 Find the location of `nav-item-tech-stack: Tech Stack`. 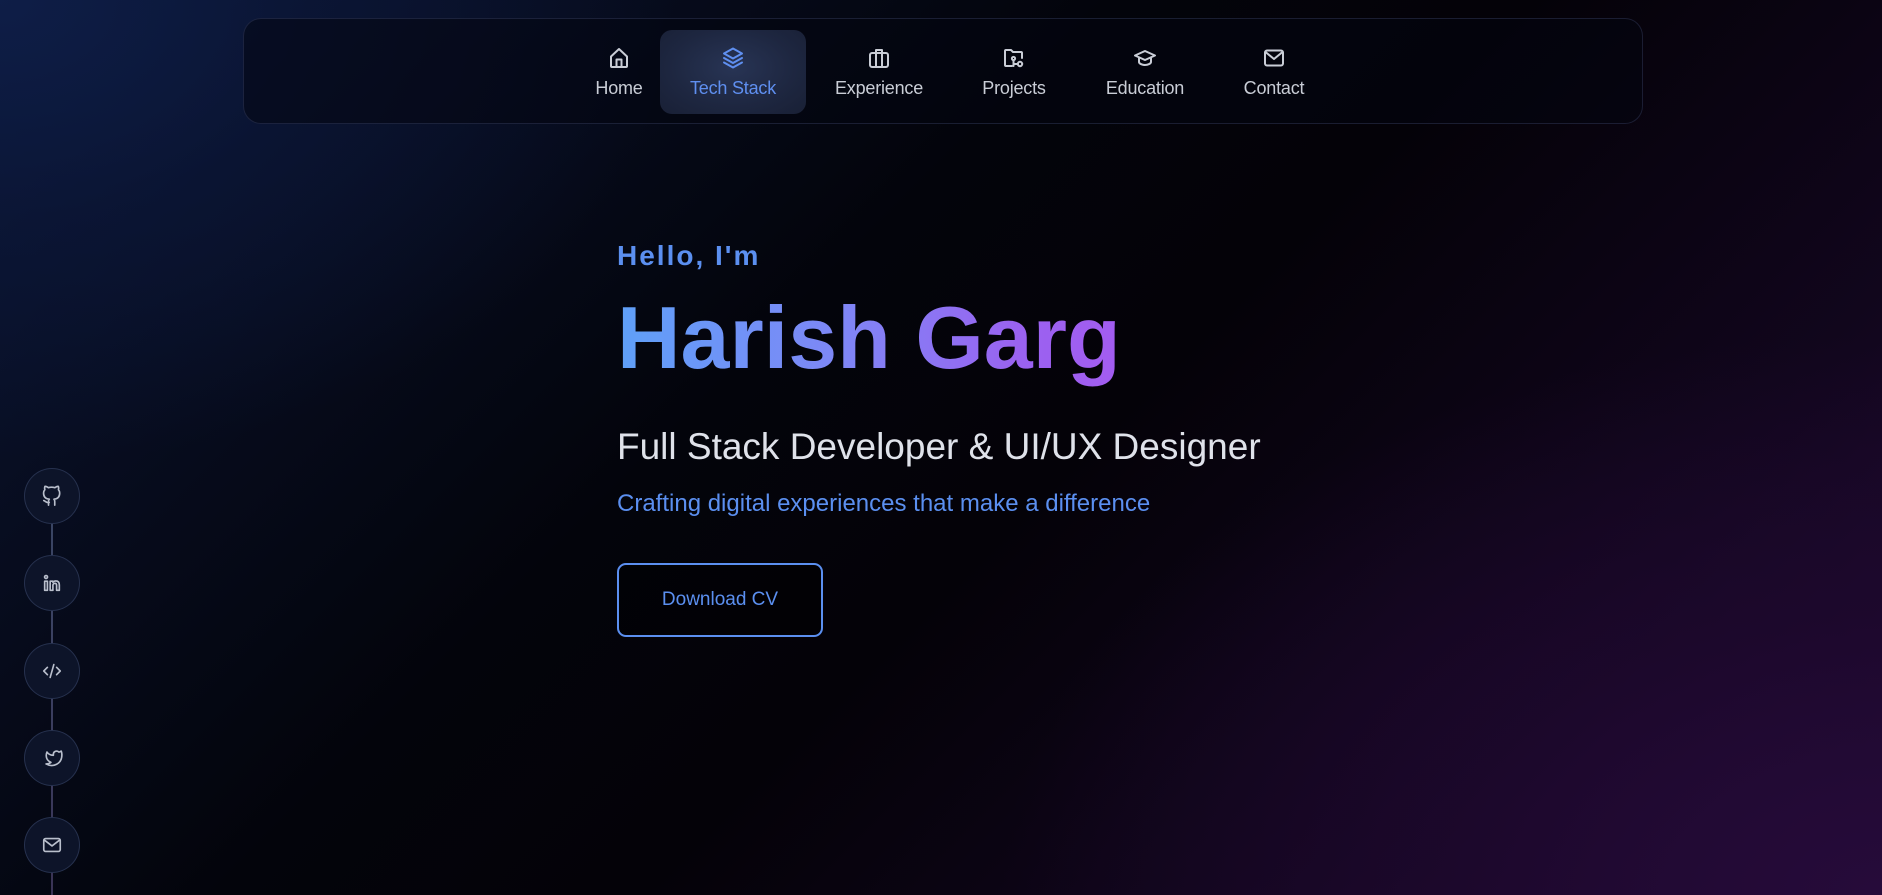

nav-item-tech-stack: Tech Stack is located at coordinates (733, 72).